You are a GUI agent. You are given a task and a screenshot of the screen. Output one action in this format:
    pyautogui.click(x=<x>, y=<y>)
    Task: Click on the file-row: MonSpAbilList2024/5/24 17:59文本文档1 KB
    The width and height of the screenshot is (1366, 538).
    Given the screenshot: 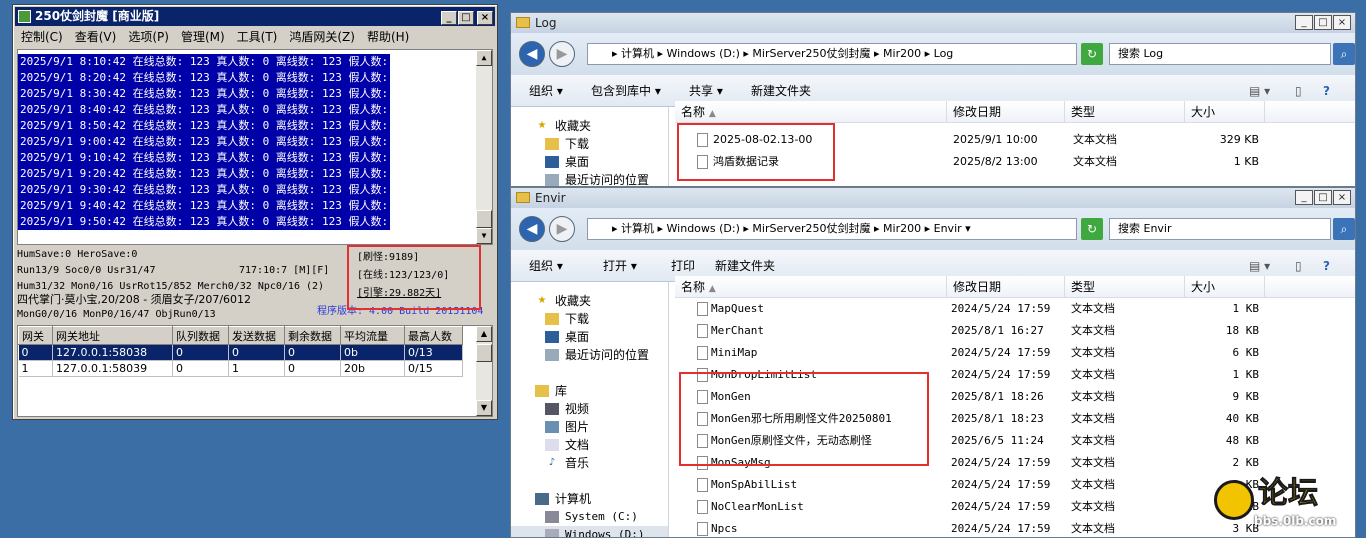 What is the action you would take?
    pyautogui.click(x=985, y=485)
    